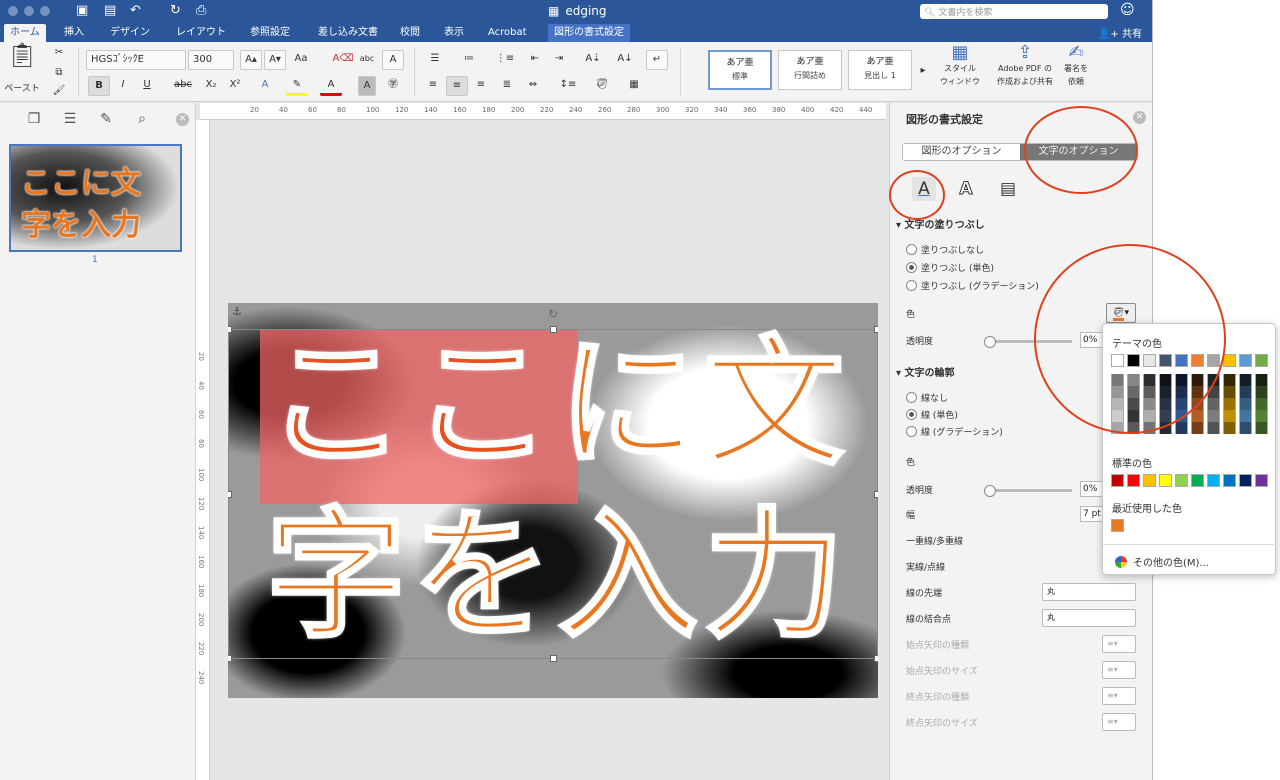  Describe the element at coordinates (1089, 592) in the screenshot. I see `cap-type-select: 丸` at that location.